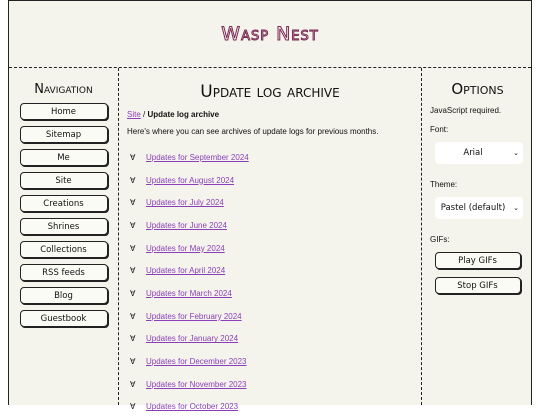 The width and height of the screenshot is (540, 418). Describe the element at coordinates (270, 180) in the screenshot. I see `list-item: ∀ Updates for August 2024` at that location.